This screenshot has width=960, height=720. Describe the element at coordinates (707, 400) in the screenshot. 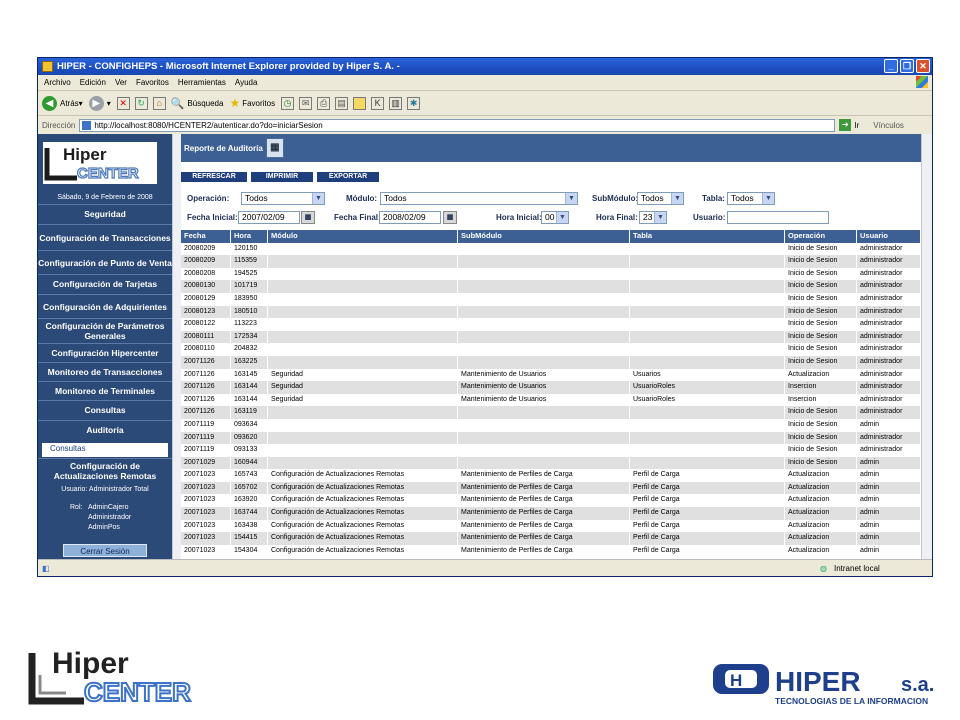

I see `table-cell: UsuarioRoles` at that location.